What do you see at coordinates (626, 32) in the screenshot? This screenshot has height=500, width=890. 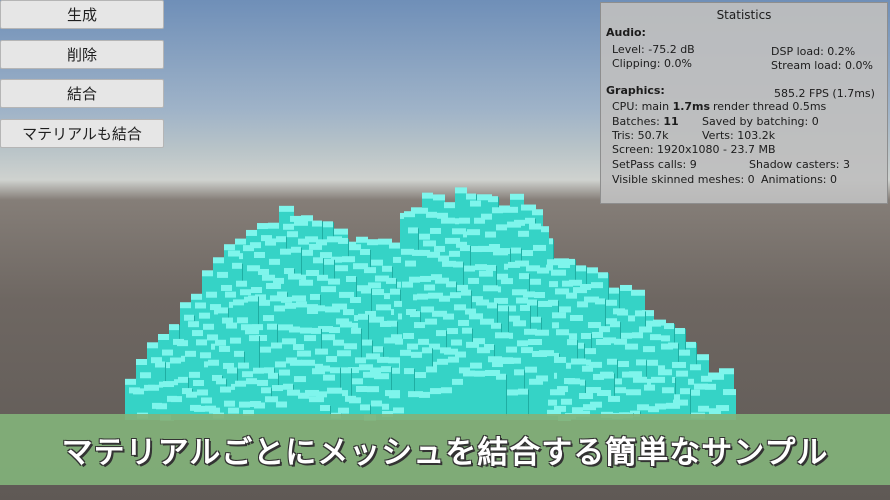 I see `audio-label: Audio:` at bounding box center [626, 32].